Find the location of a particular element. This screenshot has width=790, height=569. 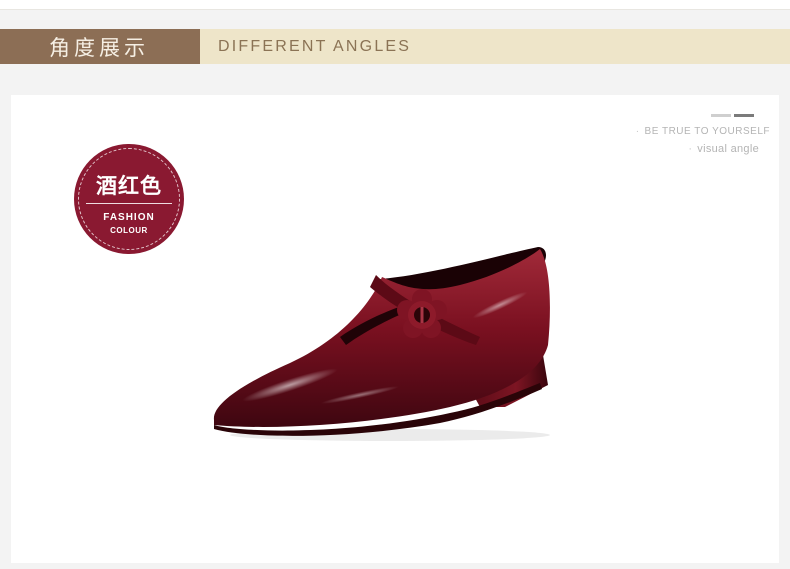

badge-color-name: 酒红色 is located at coordinates (129, 186).